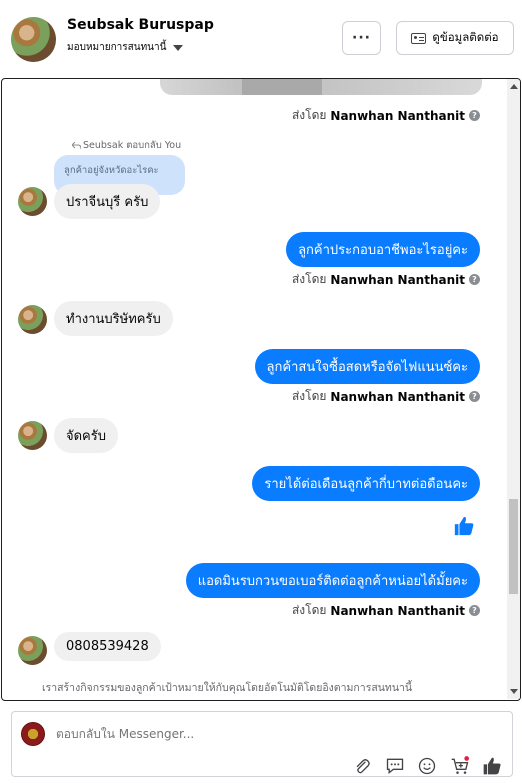  I want to click on reply-arrow-icon, so click(76, 145).